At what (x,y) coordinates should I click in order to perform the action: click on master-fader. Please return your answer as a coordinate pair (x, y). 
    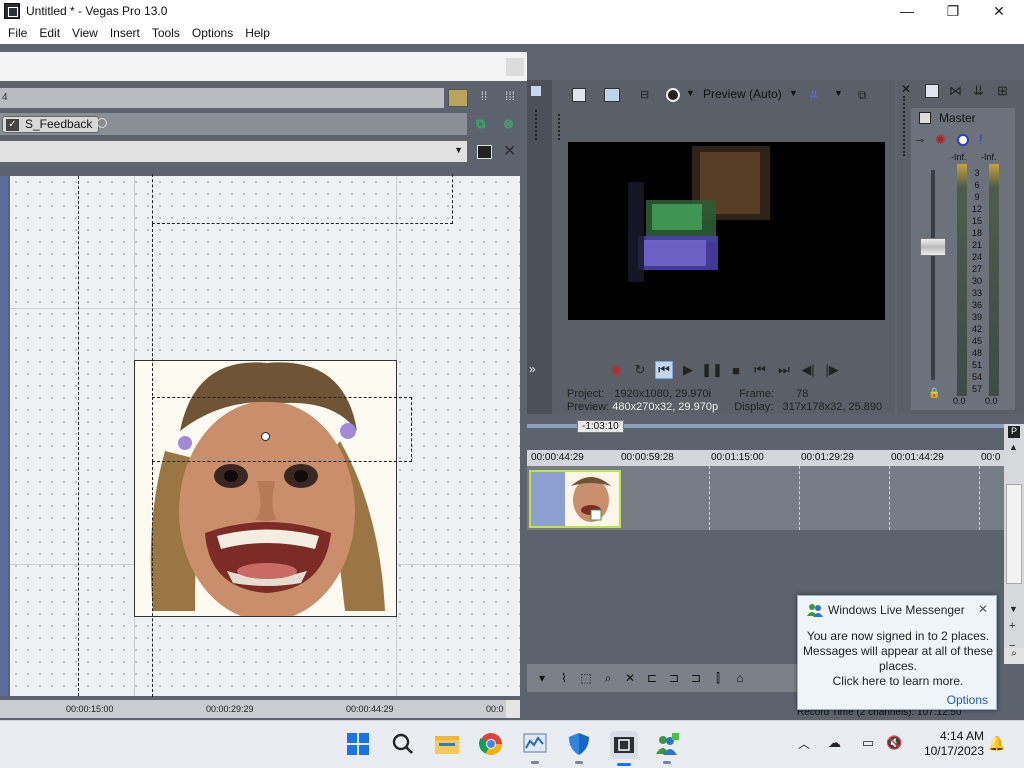
    Looking at the image, I should click on (933, 247).